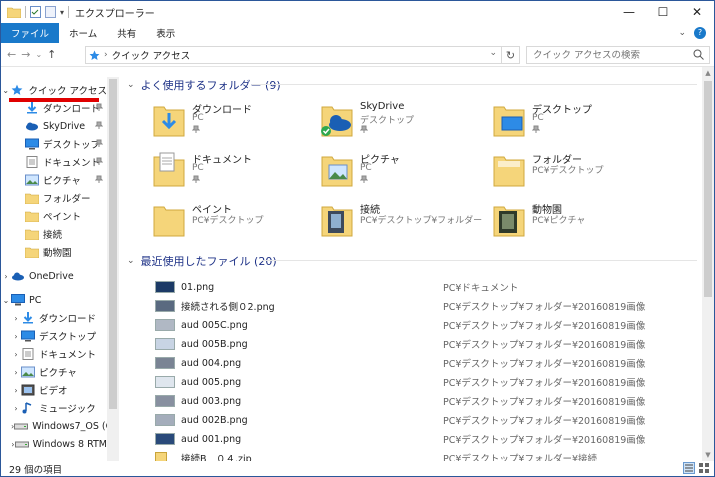  I want to click on tab-file: ファイル, so click(30, 33).